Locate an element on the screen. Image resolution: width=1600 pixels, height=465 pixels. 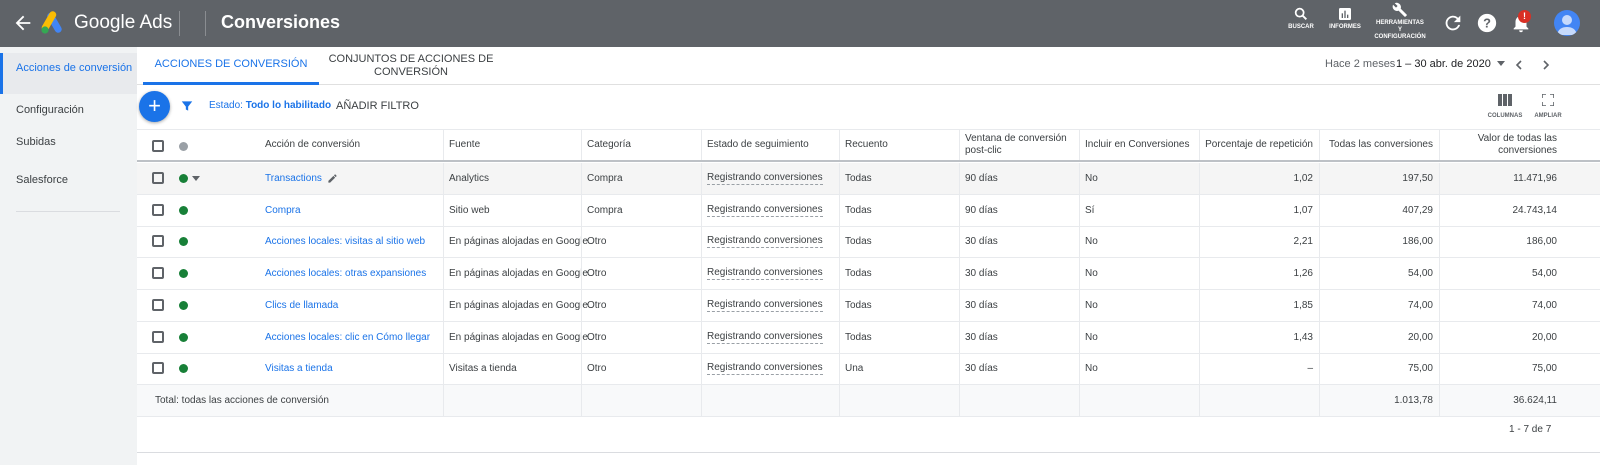
header-all-conv-value: Valor de todas las conversiones is located at coordinates (1501, 145).